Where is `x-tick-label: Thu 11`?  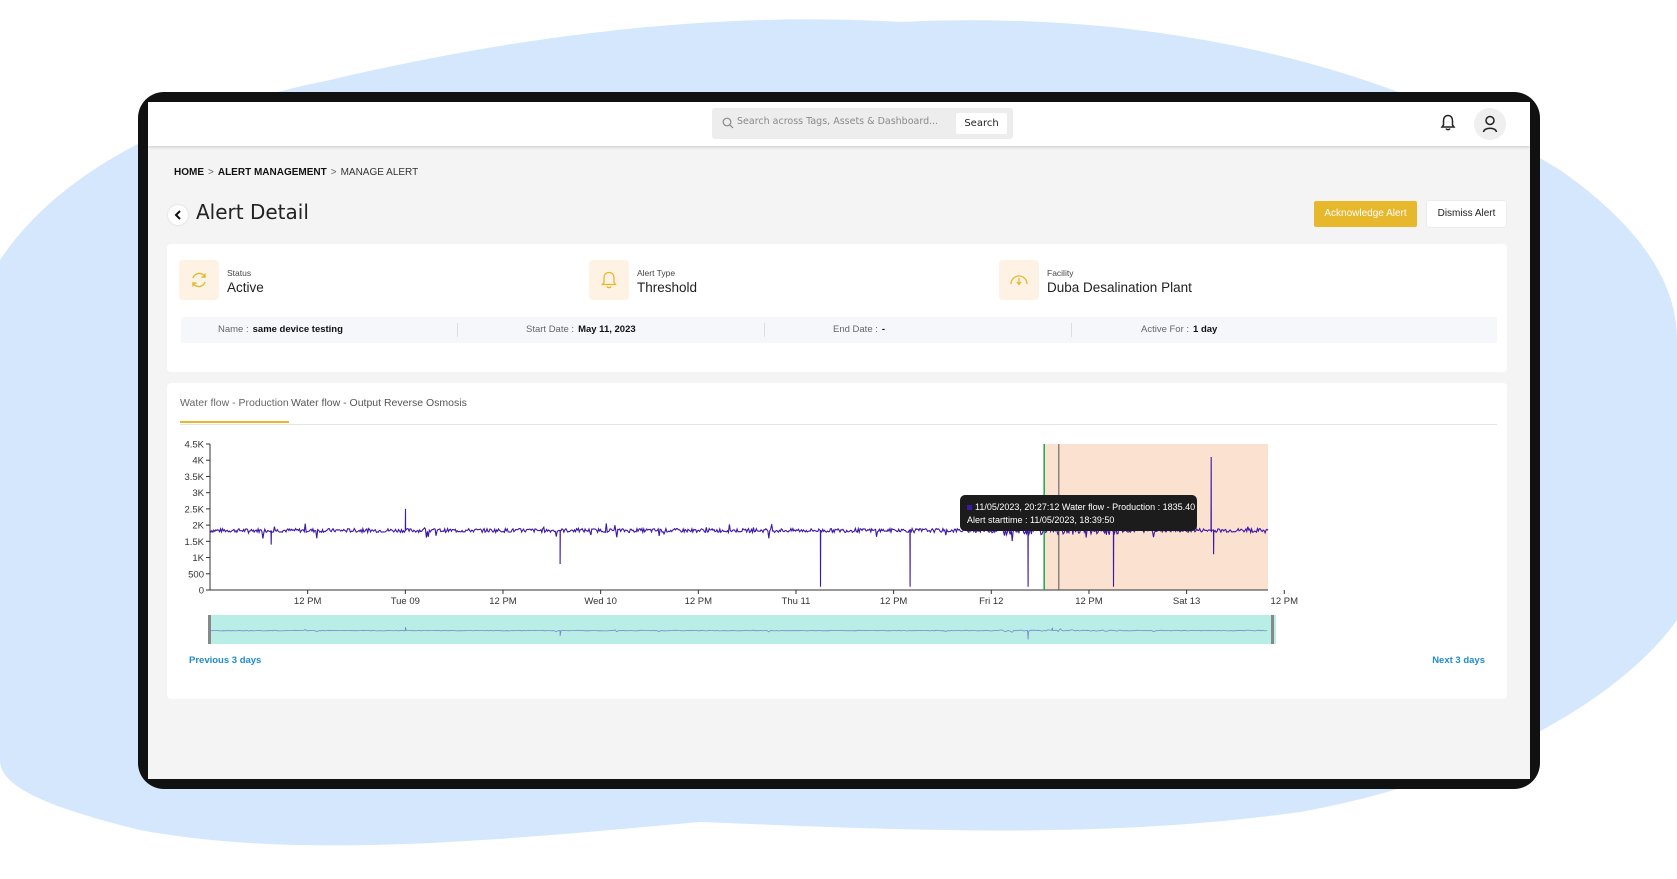 x-tick-label: Thu 11 is located at coordinates (796, 601).